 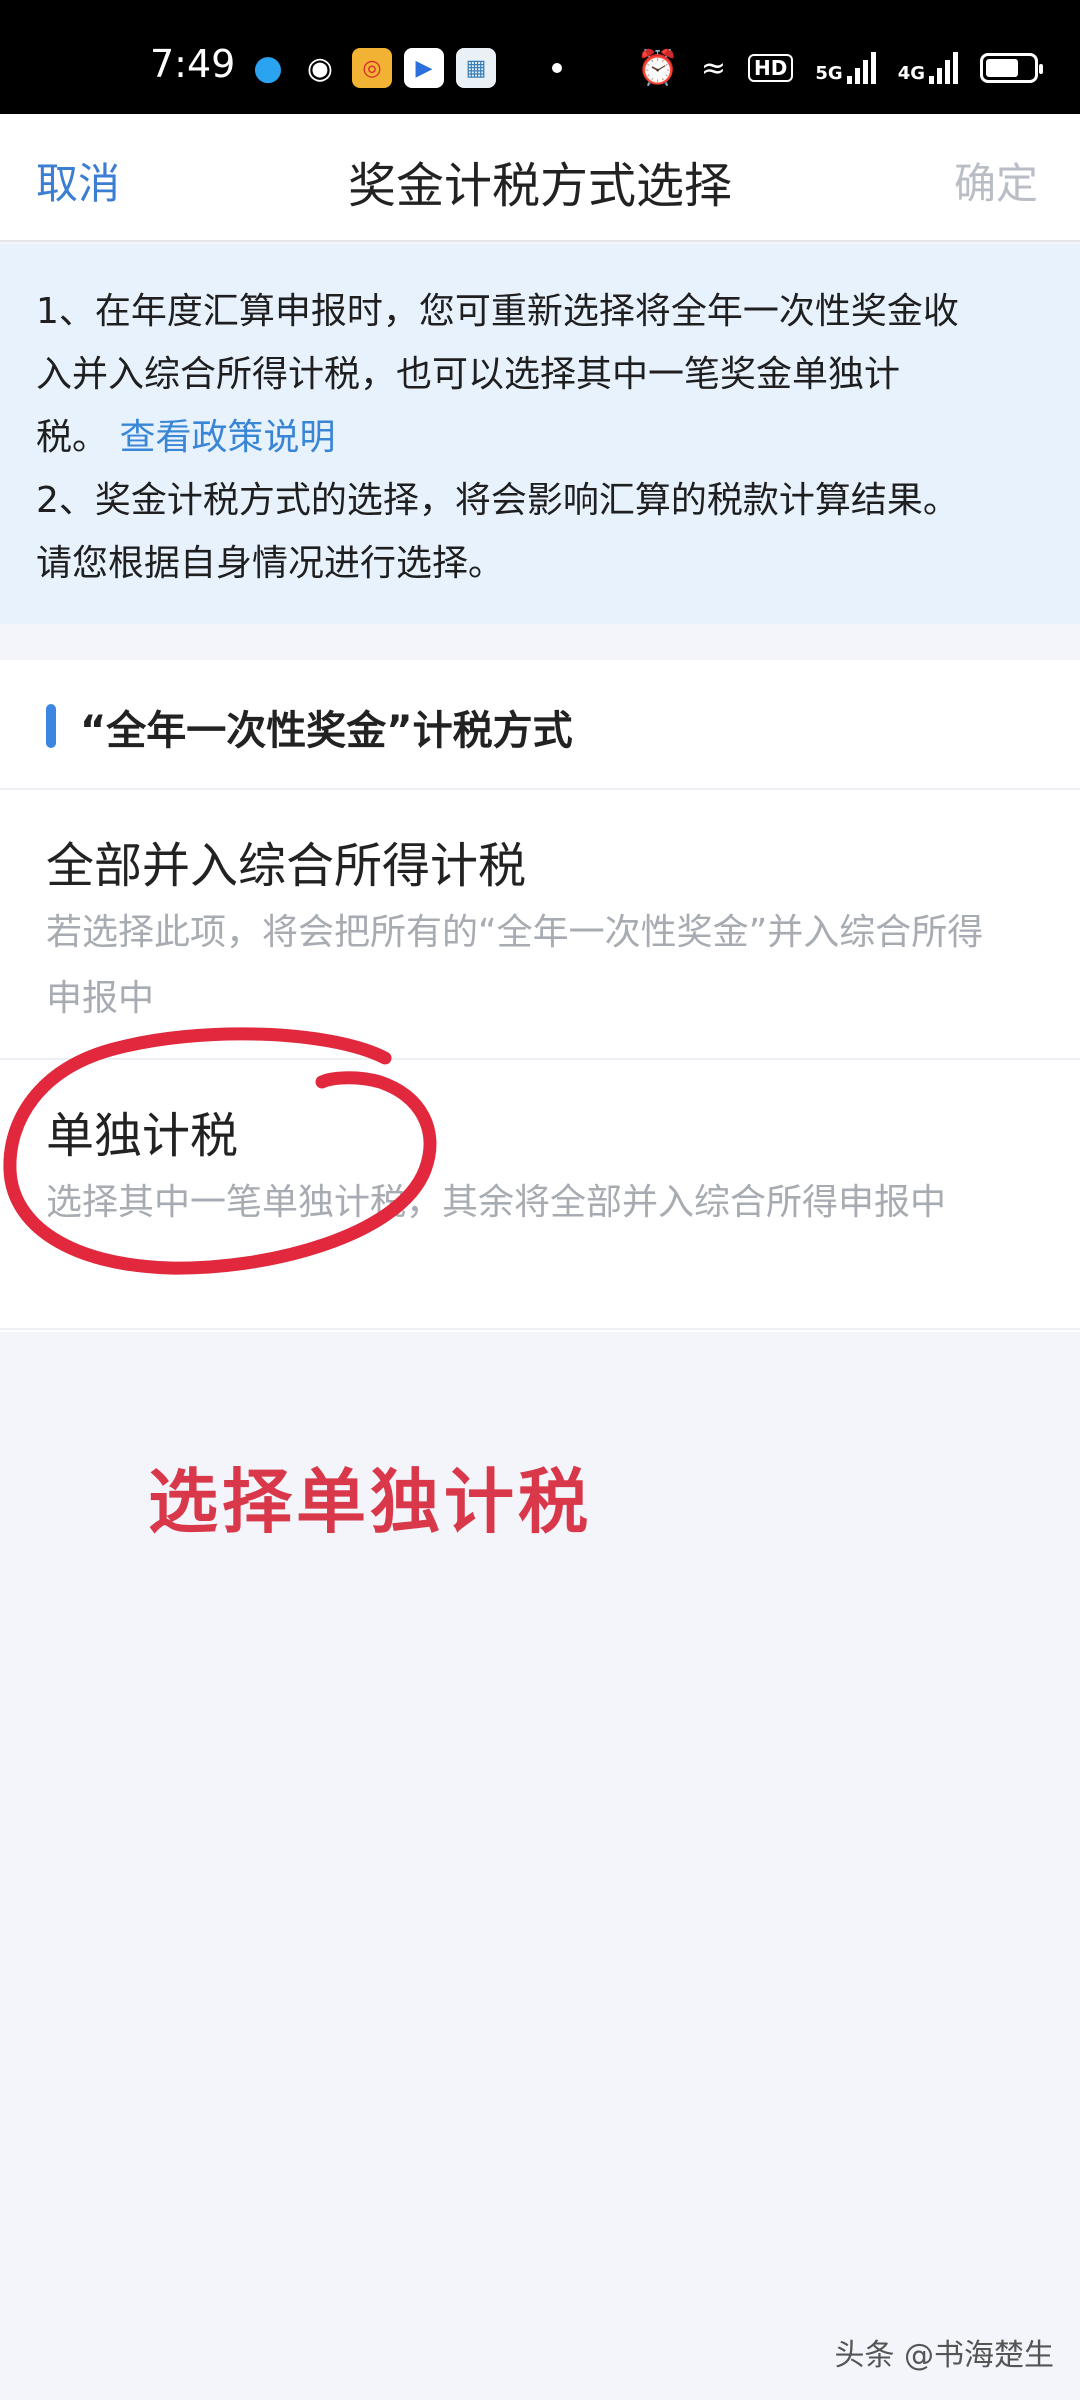 What do you see at coordinates (270, 563) in the screenshot?
I see `info-line: 请您根据自身情况进行选择。` at bounding box center [270, 563].